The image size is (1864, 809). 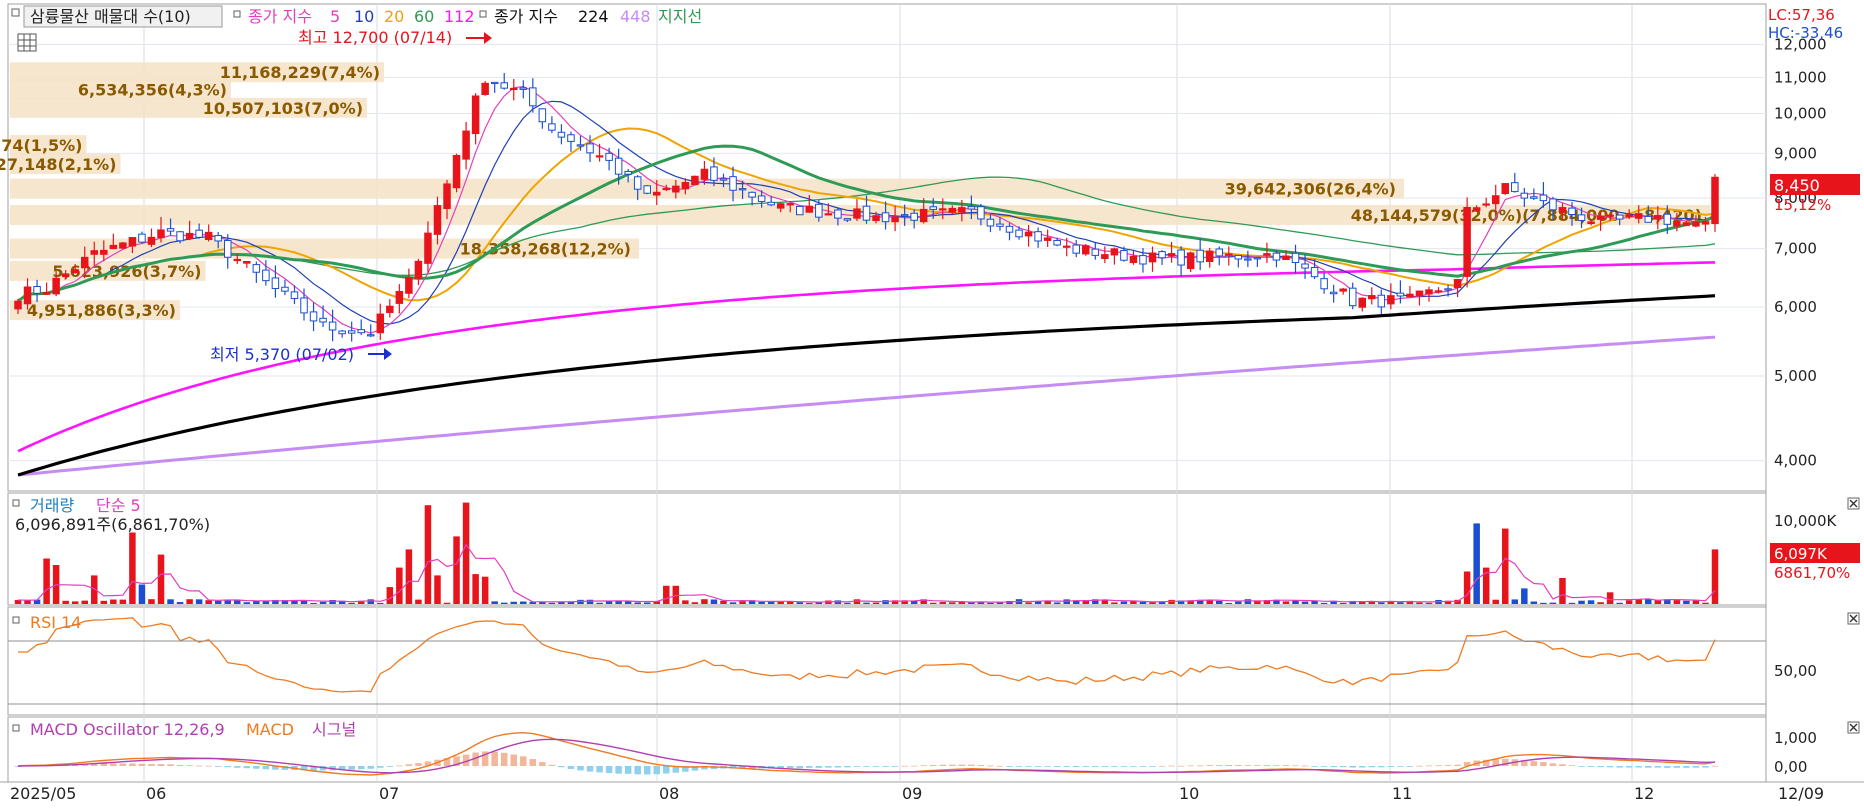 What do you see at coordinates (1853, 727) in the screenshot?
I see `macd-close-icon` at bounding box center [1853, 727].